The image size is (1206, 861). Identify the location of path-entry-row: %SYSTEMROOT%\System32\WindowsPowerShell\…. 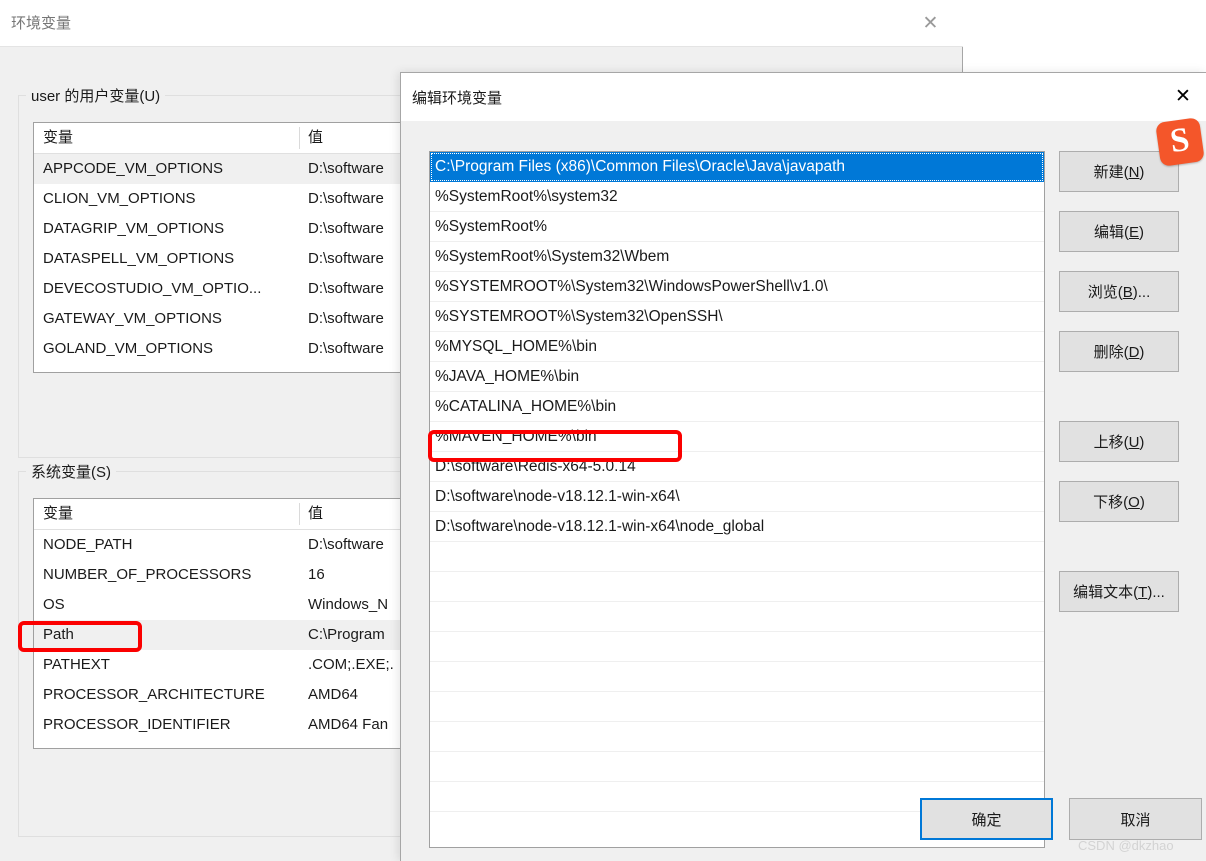
(737, 287).